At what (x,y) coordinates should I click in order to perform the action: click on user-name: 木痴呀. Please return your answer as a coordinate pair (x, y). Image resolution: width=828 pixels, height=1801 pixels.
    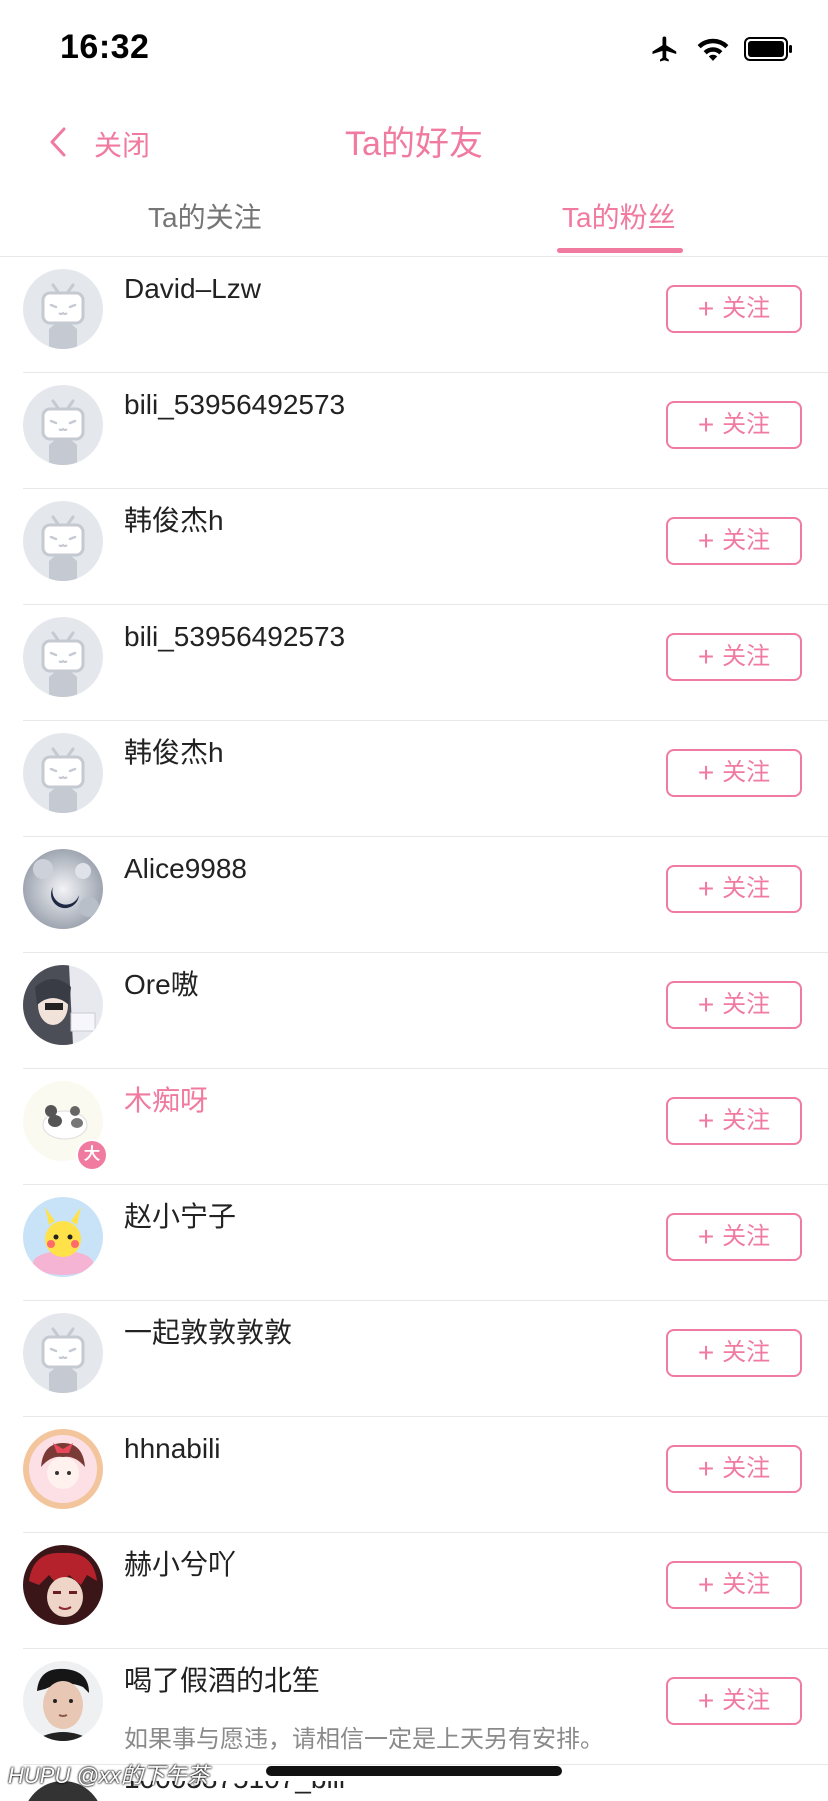
    Looking at the image, I should click on (166, 1101).